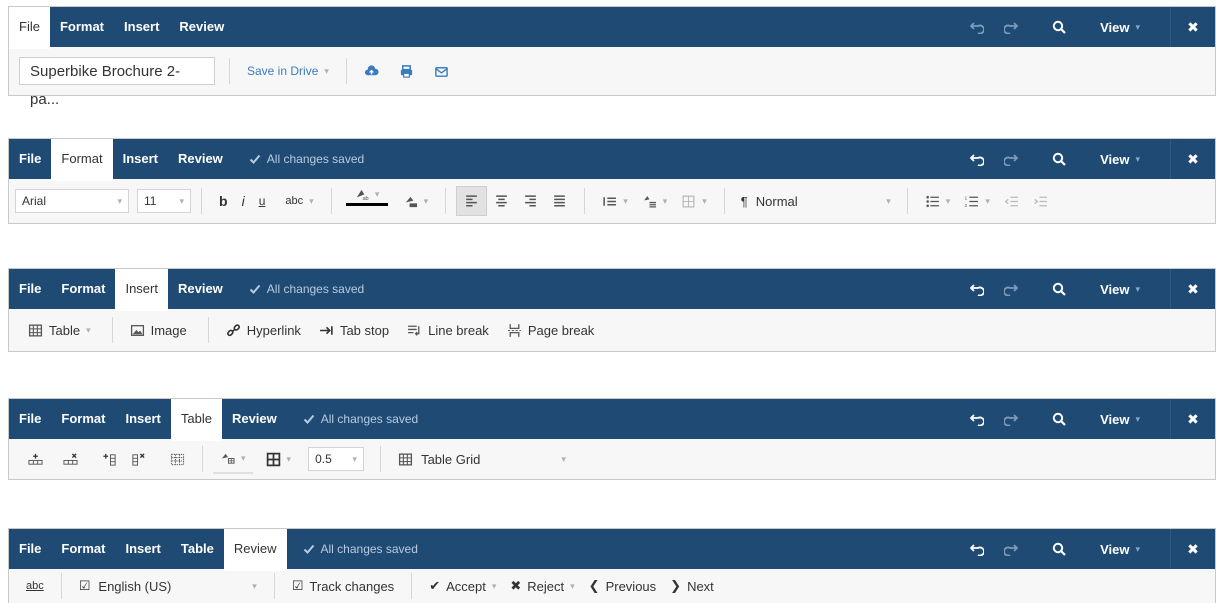 The width and height of the screenshot is (1216, 603). Describe the element at coordinates (462, 586) in the screenshot. I see `accept-change-menu: ✔ Accept ▾` at that location.